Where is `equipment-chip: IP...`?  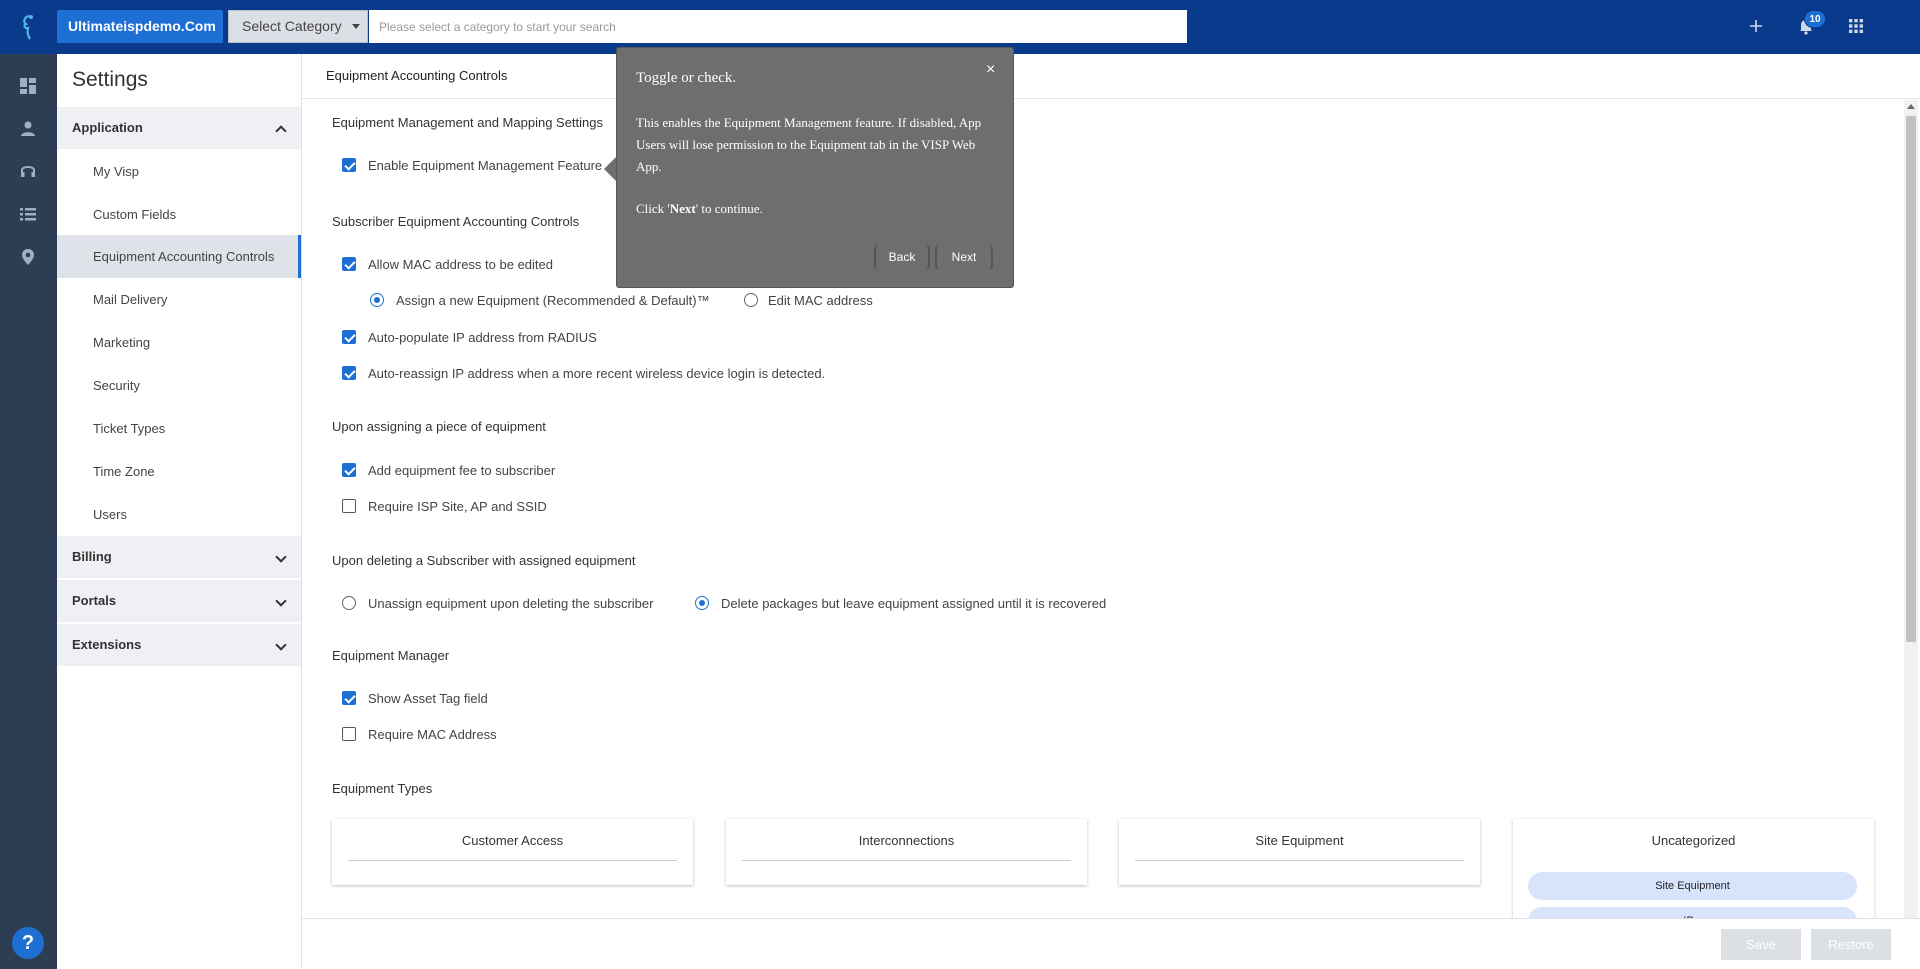
equipment-chip: IP... is located at coordinates (1692, 912).